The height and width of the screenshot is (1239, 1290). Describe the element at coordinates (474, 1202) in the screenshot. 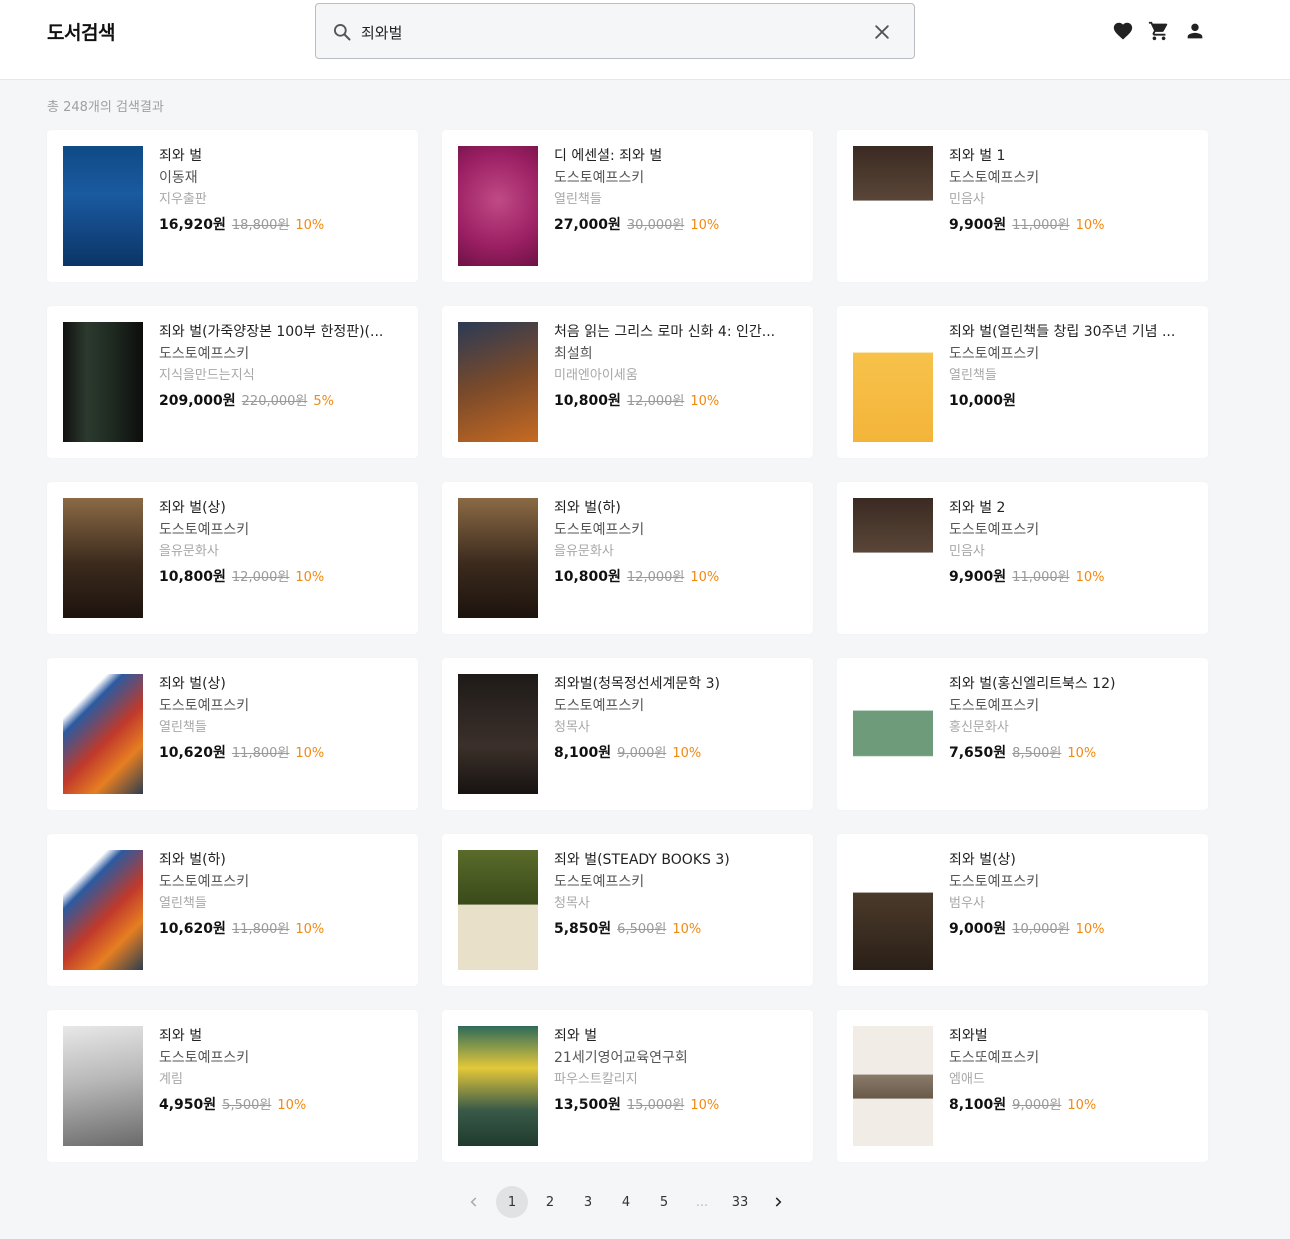

I see `prev-page-button` at that location.